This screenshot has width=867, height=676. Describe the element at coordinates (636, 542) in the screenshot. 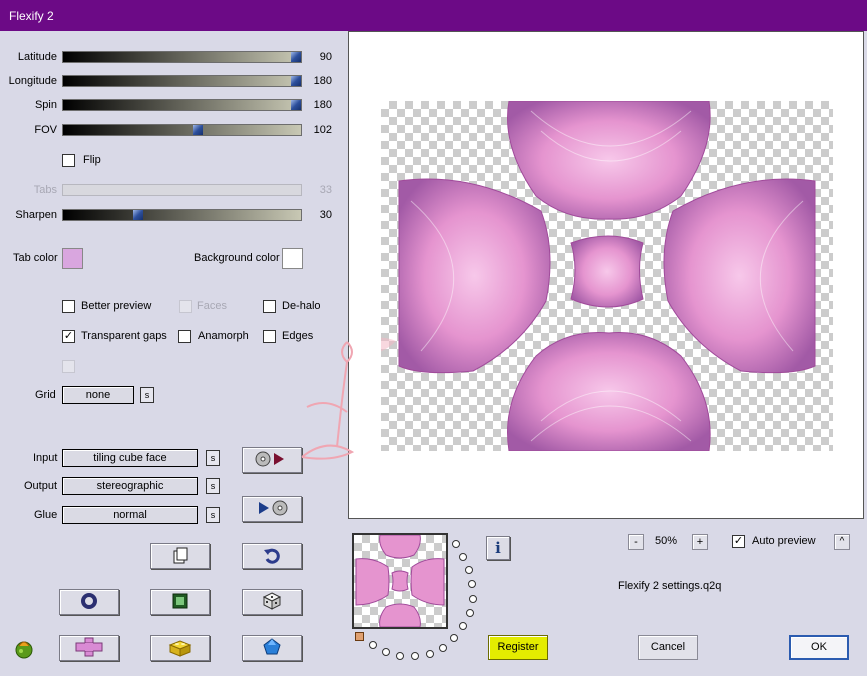

I see `zoom-out-button: -` at that location.